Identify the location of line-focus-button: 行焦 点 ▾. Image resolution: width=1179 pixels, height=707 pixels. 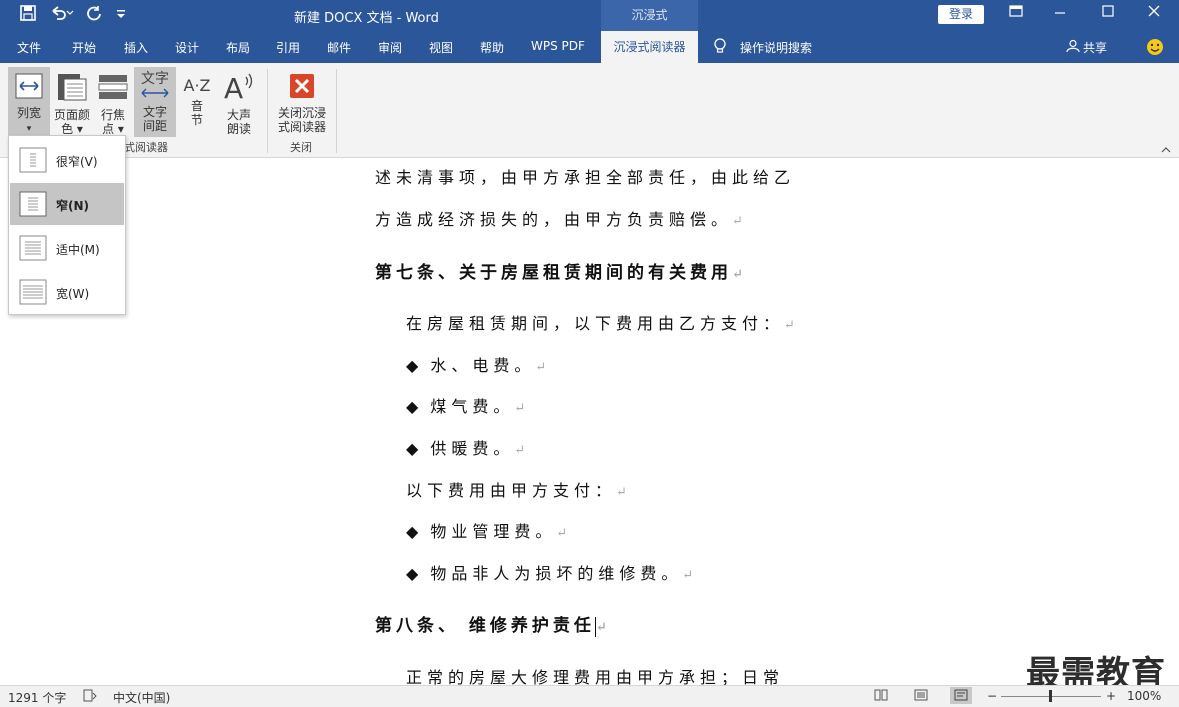
(113, 102).